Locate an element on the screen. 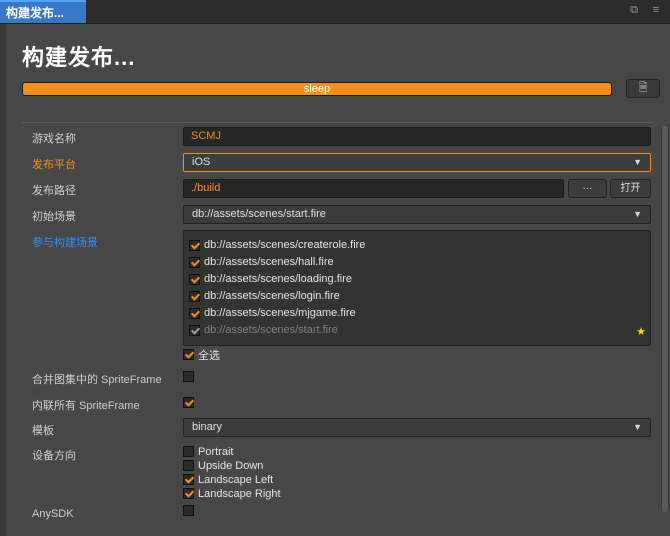 The width and height of the screenshot is (670, 536). open-button: 打开 is located at coordinates (630, 188).